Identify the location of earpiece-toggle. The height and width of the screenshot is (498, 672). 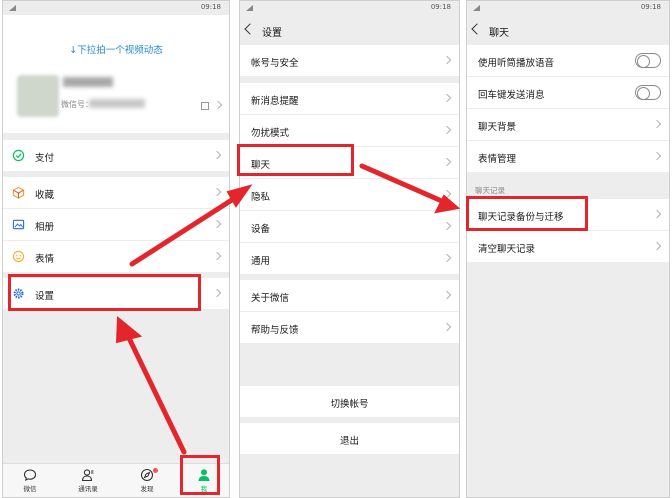
(648, 60).